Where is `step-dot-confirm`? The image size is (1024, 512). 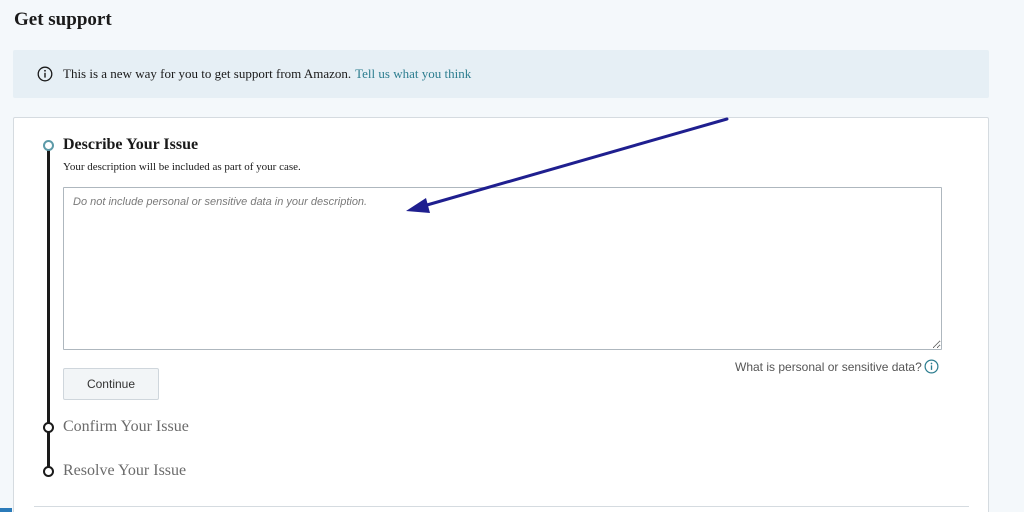
step-dot-confirm is located at coordinates (48, 427).